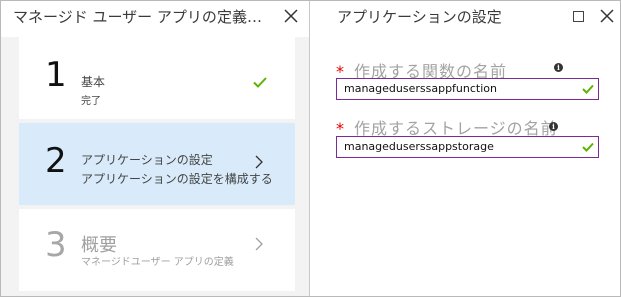 This screenshot has width=621, height=297. Describe the element at coordinates (157, 250) in the screenshot. I see `step-summary: 3 概要 マネージドユーザー アプリの定義` at that location.